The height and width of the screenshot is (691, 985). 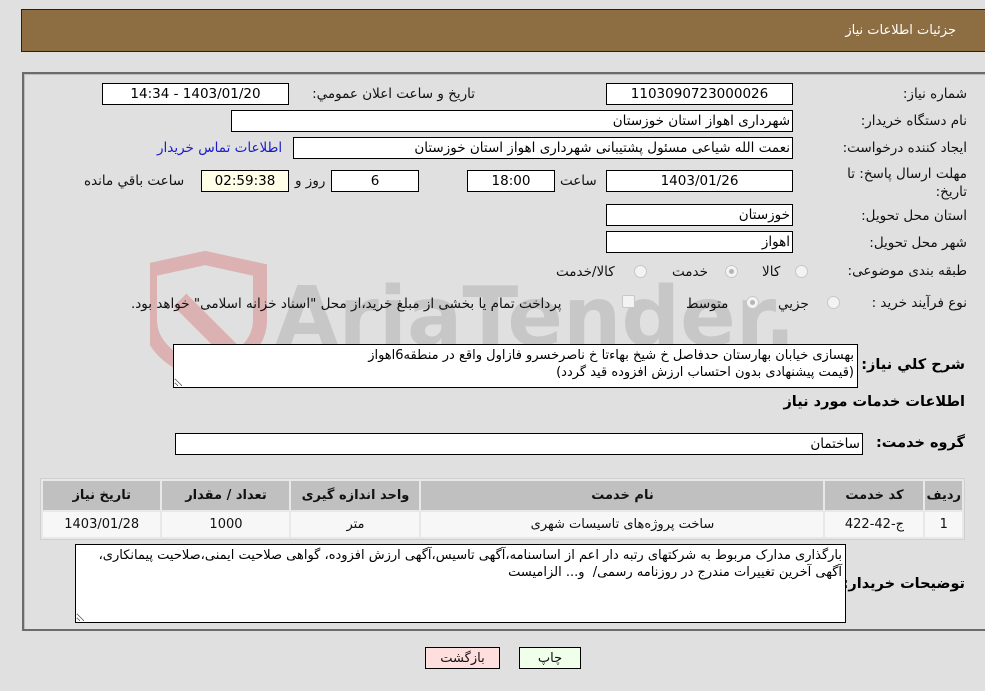 What do you see at coordinates (874, 402) in the screenshot?
I see `services-section-title: اطلاعات خدمات مورد نیاز` at bounding box center [874, 402].